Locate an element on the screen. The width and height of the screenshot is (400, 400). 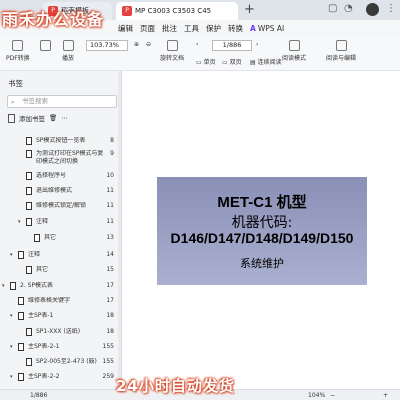
avatar is located at coordinates (372, 9).